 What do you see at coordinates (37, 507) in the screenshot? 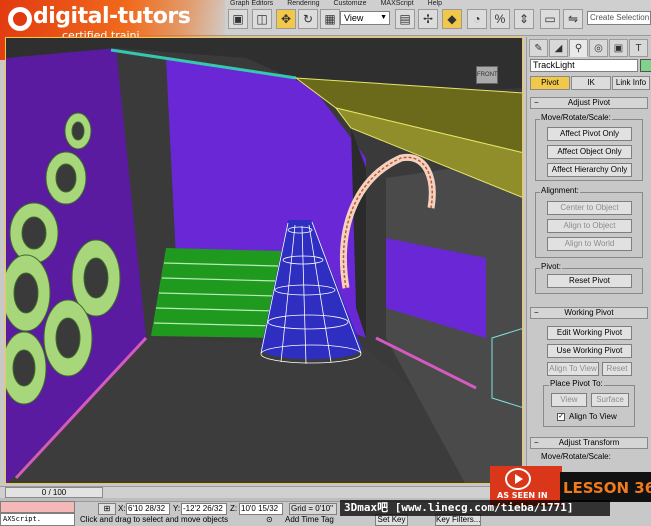
I see `maxscript-listener-output` at bounding box center [37, 507].